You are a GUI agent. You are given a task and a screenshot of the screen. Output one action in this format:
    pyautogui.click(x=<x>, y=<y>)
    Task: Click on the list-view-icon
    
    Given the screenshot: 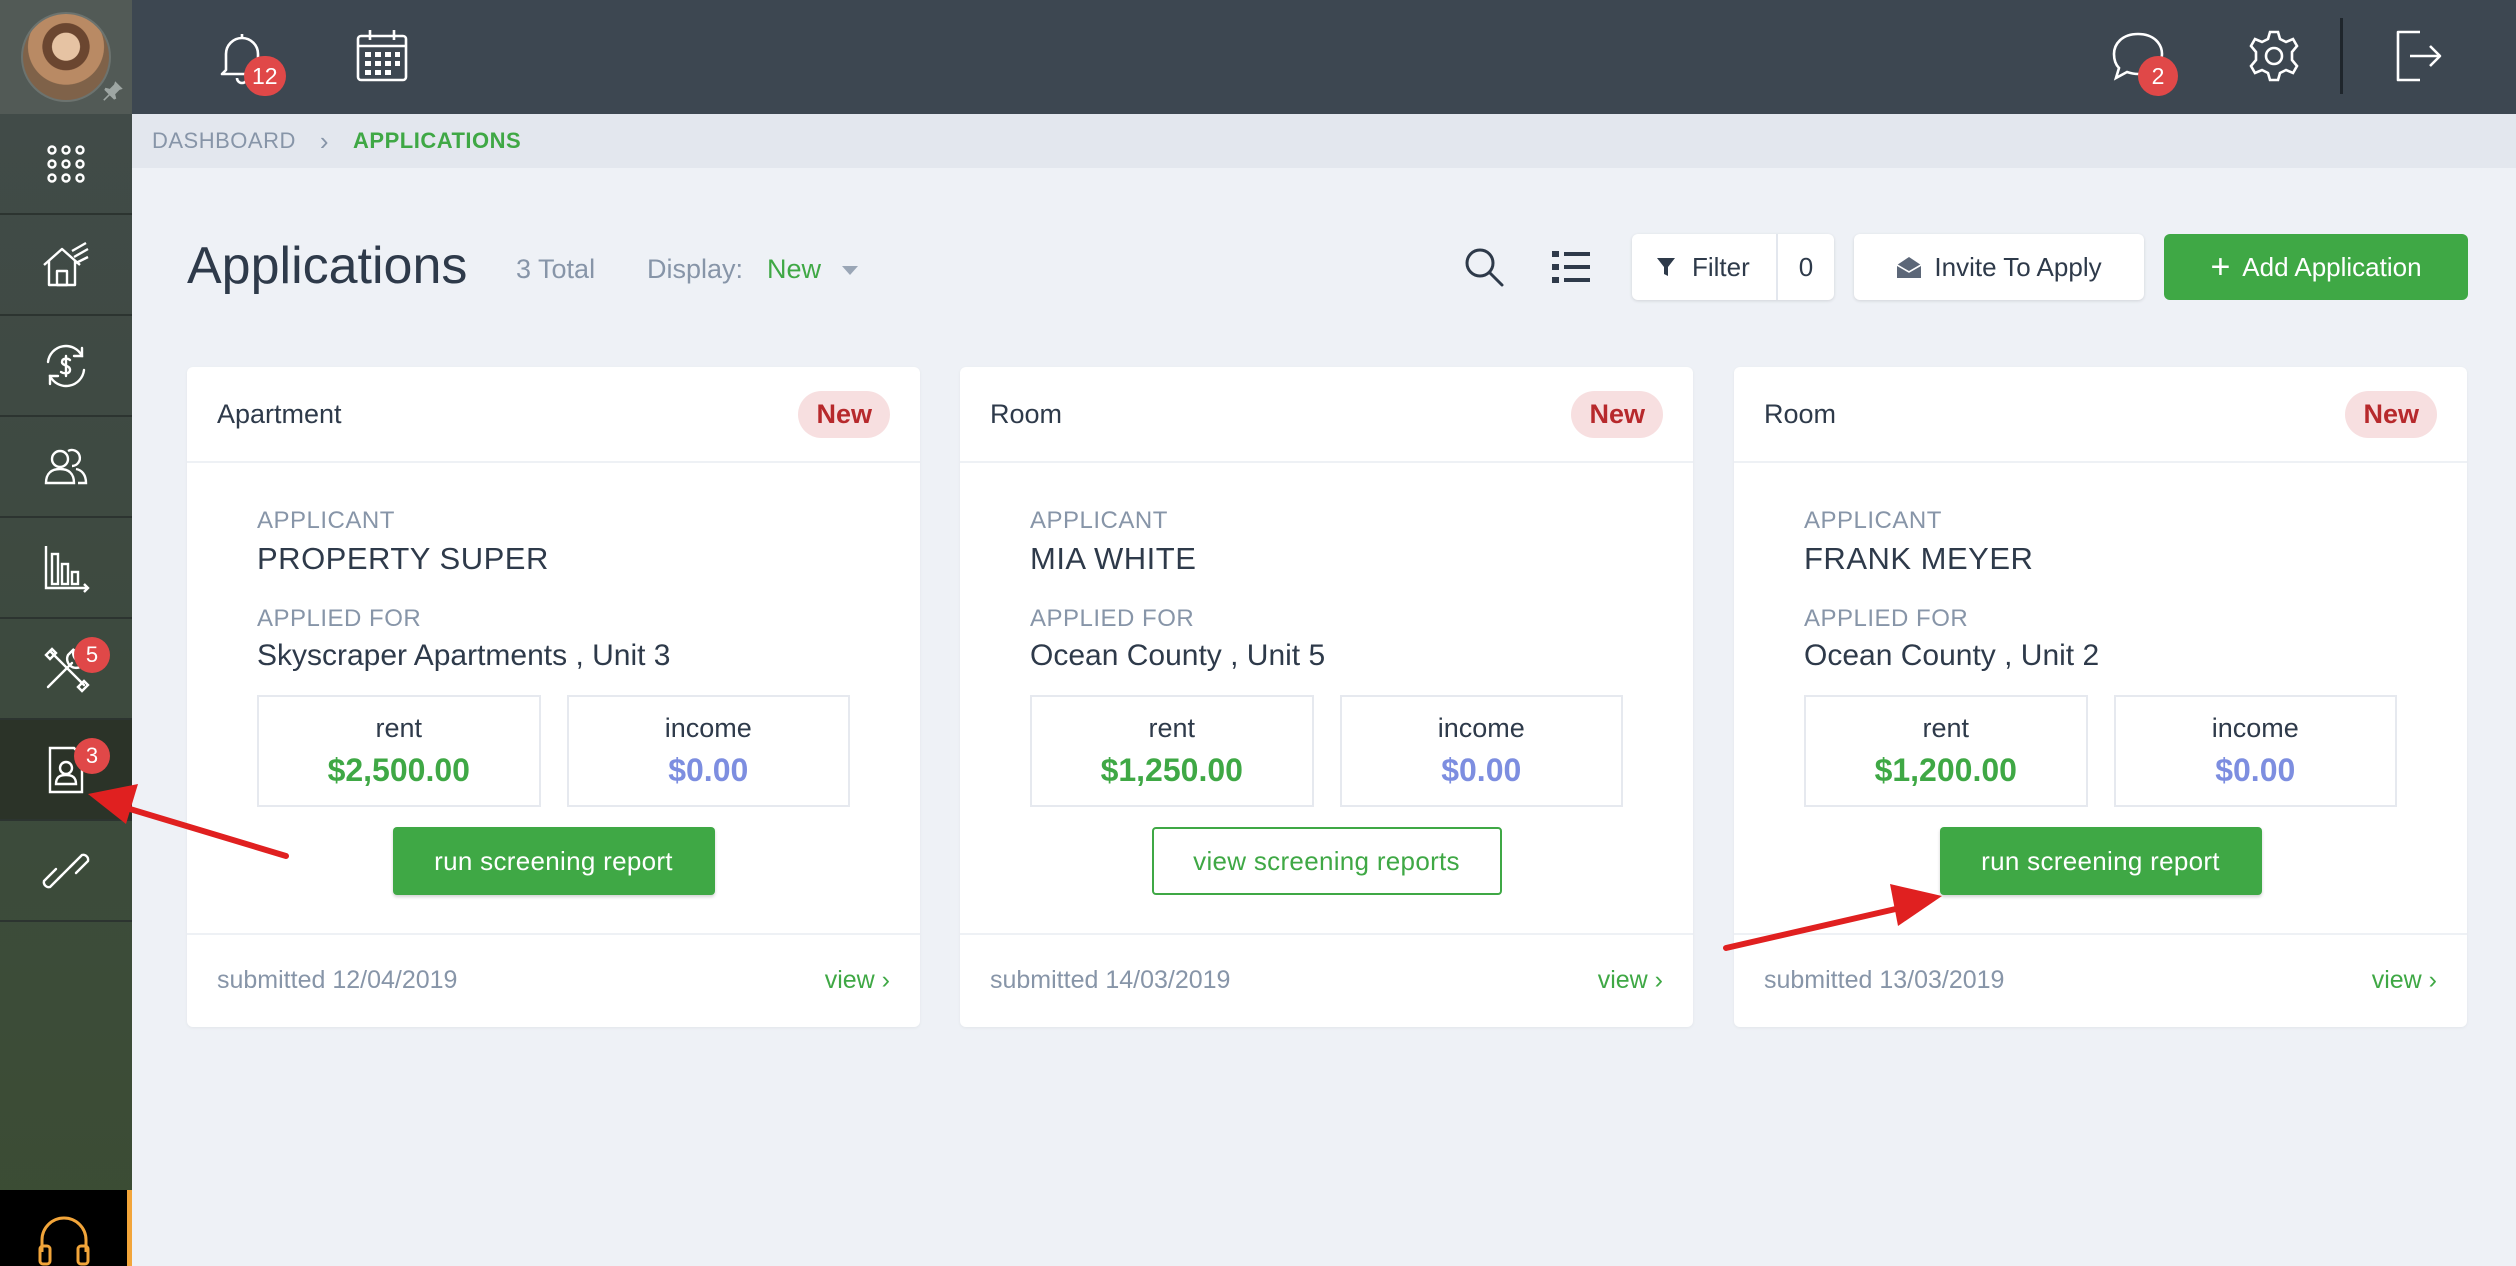 What is the action you would take?
    pyautogui.click(x=1571, y=267)
    